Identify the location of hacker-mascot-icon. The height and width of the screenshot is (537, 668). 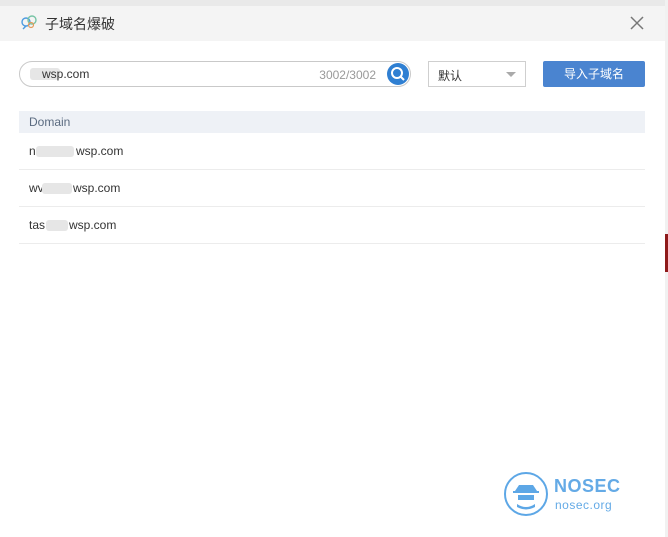
(526, 494).